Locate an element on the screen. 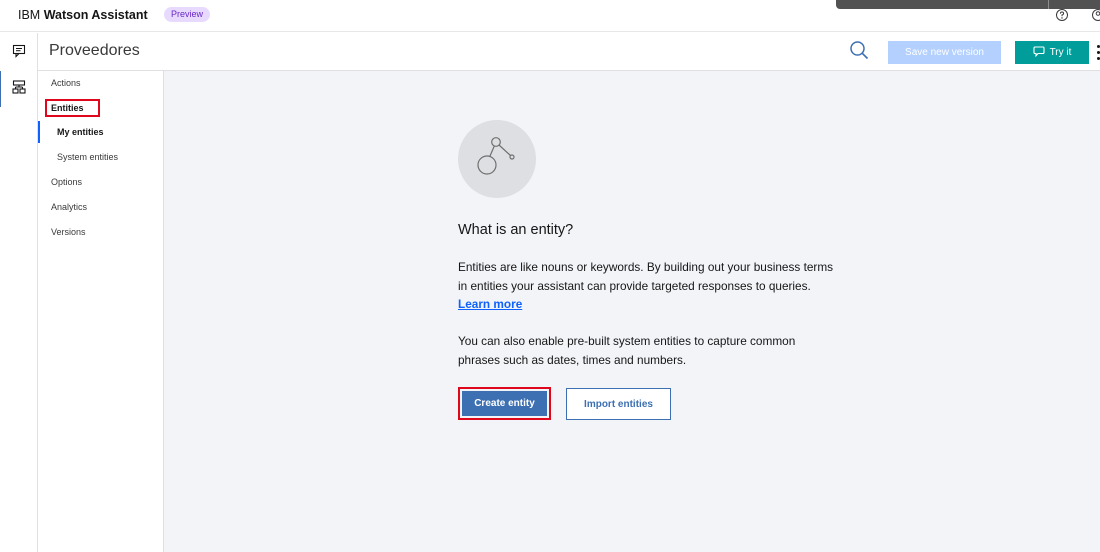 This screenshot has width=1100, height=552. rail-item-chat is located at coordinates (19, 53).